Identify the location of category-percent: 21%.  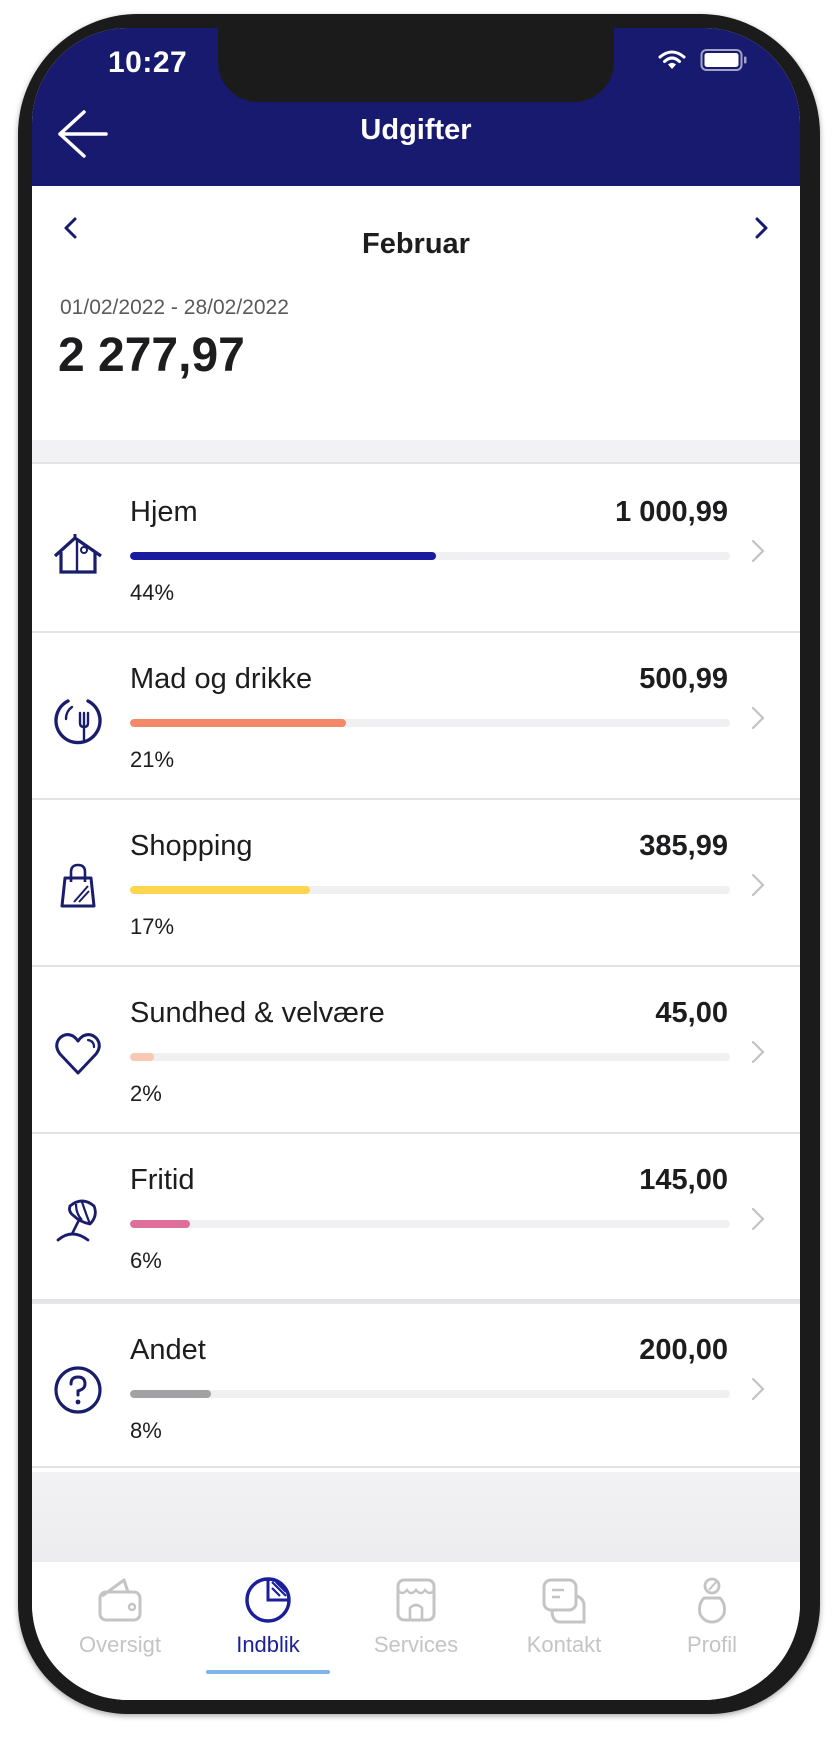
(152, 759).